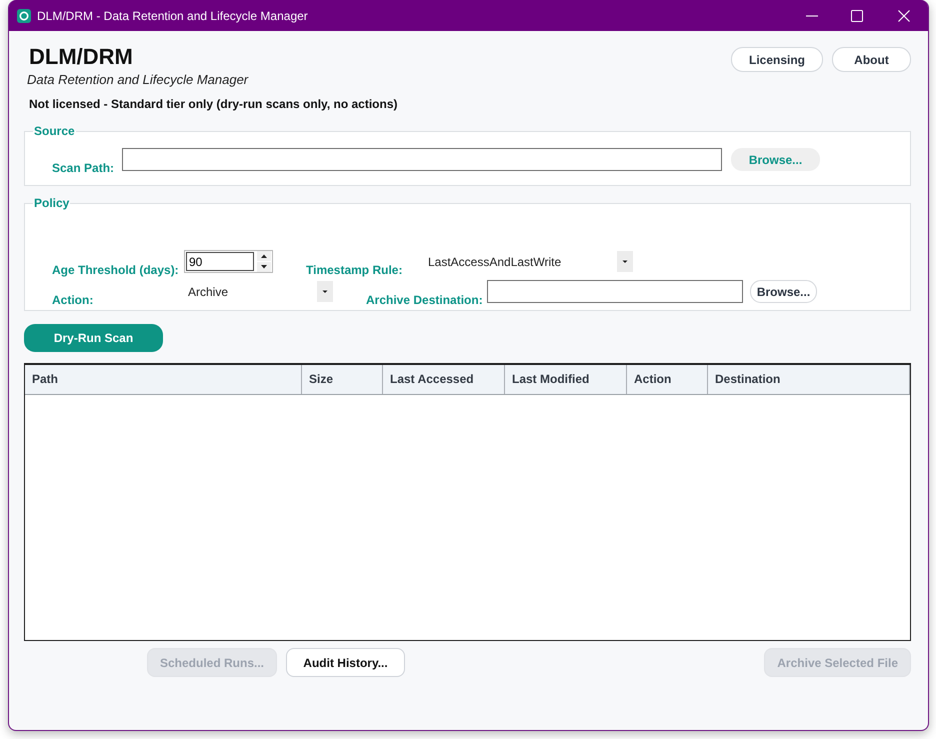 Image resolution: width=936 pixels, height=739 pixels. Describe the element at coordinates (81, 57) in the screenshot. I see `app-name: DLM/DRM` at that location.